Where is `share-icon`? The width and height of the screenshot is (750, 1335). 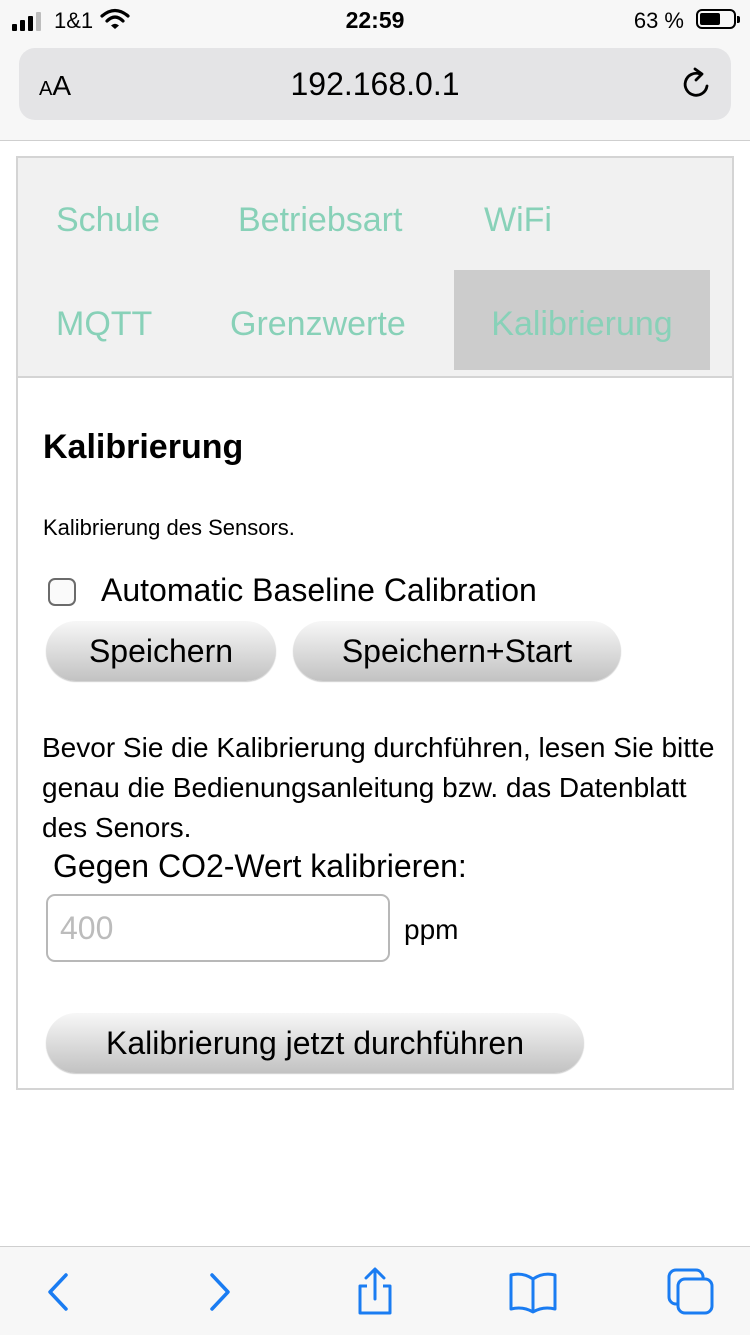
share-icon is located at coordinates (375, 1292).